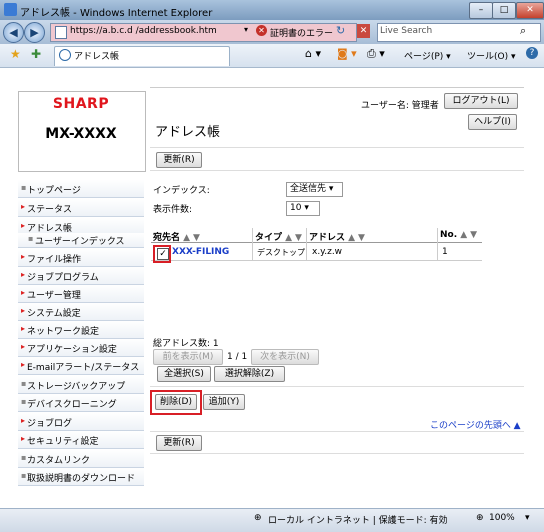  Describe the element at coordinates (63, 330) in the screenshot. I see `sidebar-item-label: ネットワーク設定` at that location.